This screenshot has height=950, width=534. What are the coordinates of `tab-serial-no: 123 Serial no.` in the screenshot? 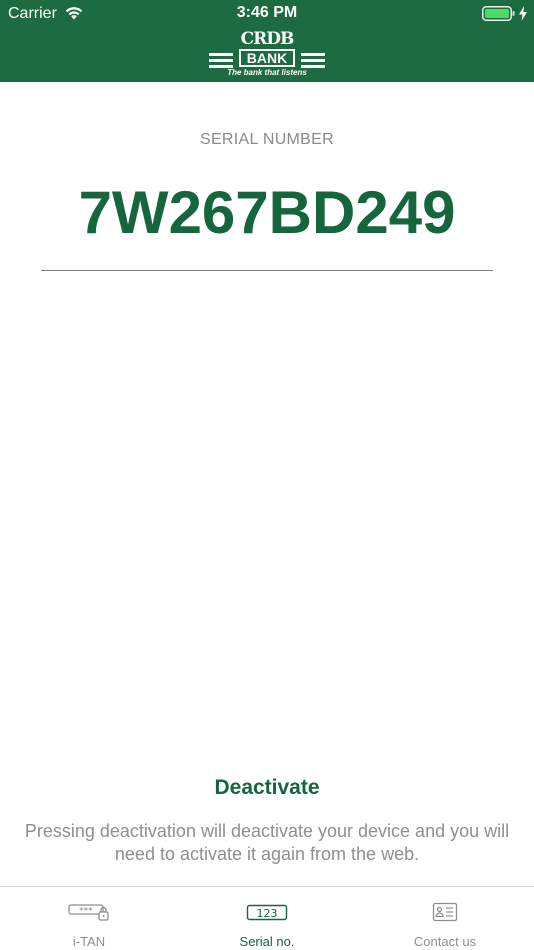 It's located at (267, 918).